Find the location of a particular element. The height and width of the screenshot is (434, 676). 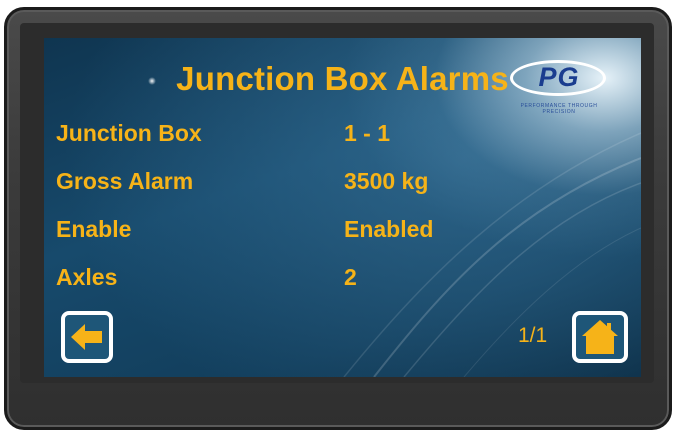

axles-value: 2 is located at coordinates (350, 277).